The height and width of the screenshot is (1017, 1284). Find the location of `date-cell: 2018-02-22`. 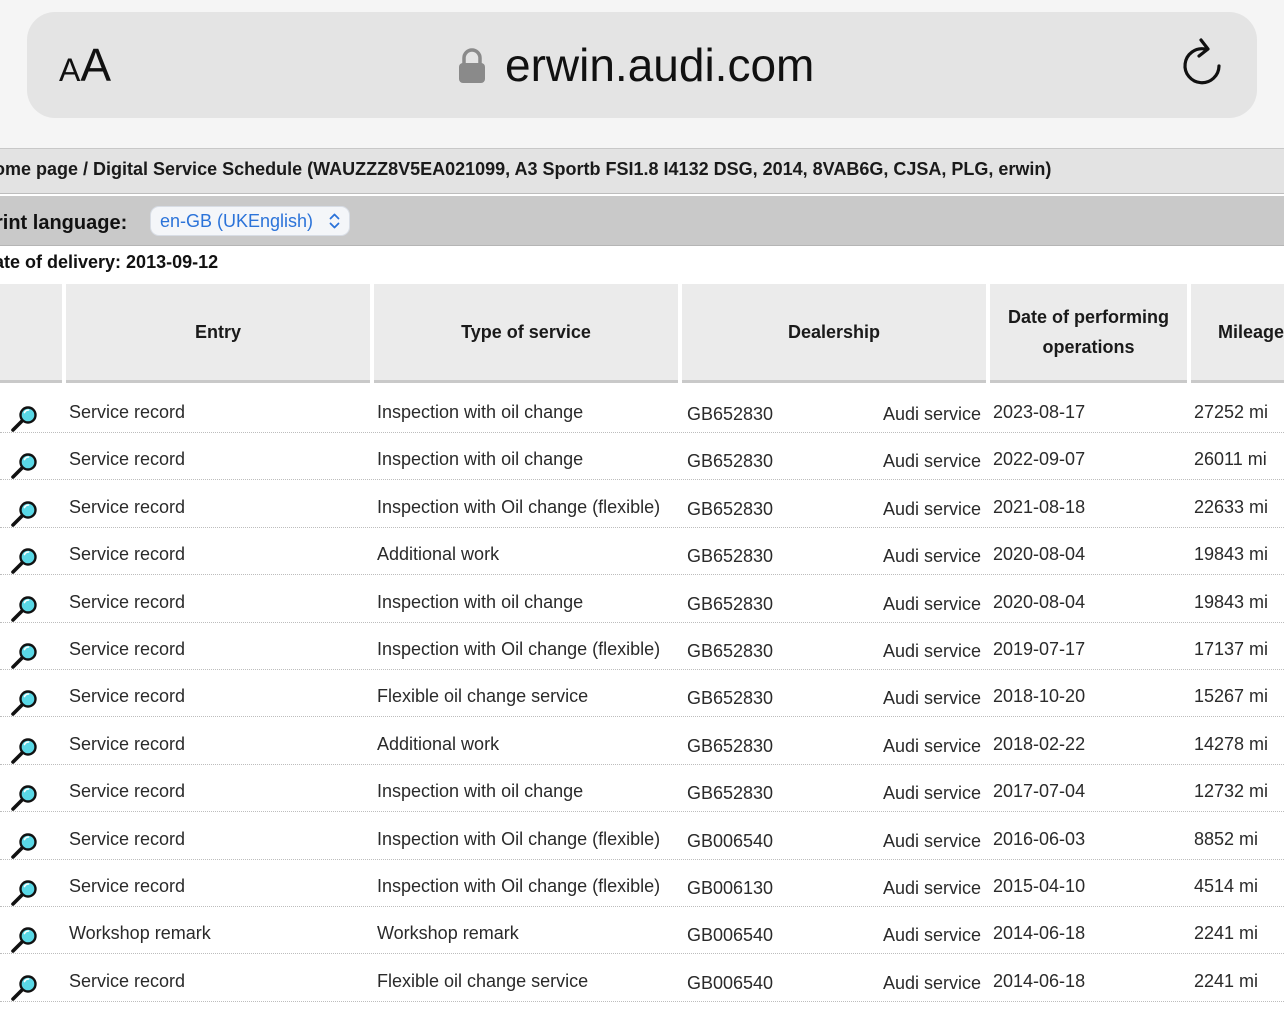

date-cell: 2018-02-22 is located at coordinates (1039, 743).